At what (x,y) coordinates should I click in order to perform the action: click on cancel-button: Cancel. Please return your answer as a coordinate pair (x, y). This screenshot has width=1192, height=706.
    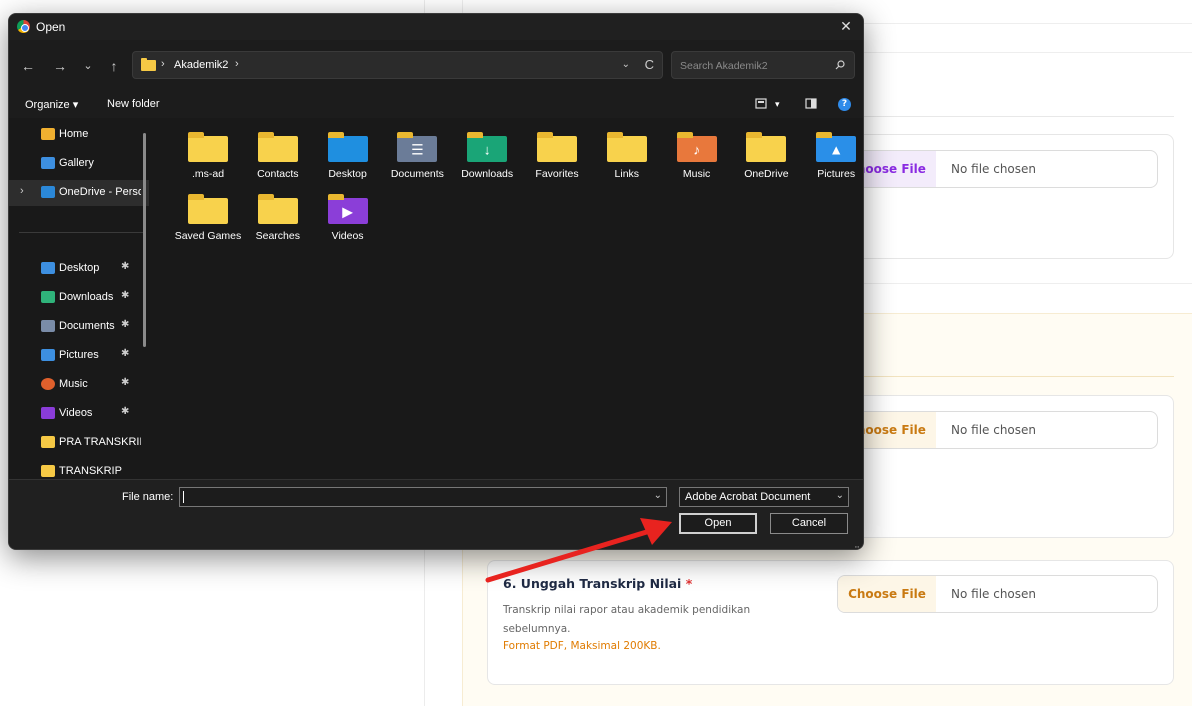
    Looking at the image, I should click on (809, 523).